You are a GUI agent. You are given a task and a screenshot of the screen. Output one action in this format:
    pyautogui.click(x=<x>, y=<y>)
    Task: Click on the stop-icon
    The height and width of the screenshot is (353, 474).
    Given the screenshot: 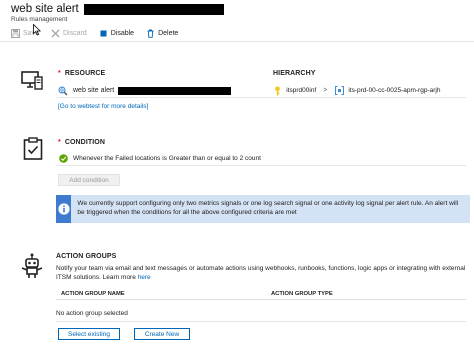 What is the action you would take?
    pyautogui.click(x=103, y=33)
    